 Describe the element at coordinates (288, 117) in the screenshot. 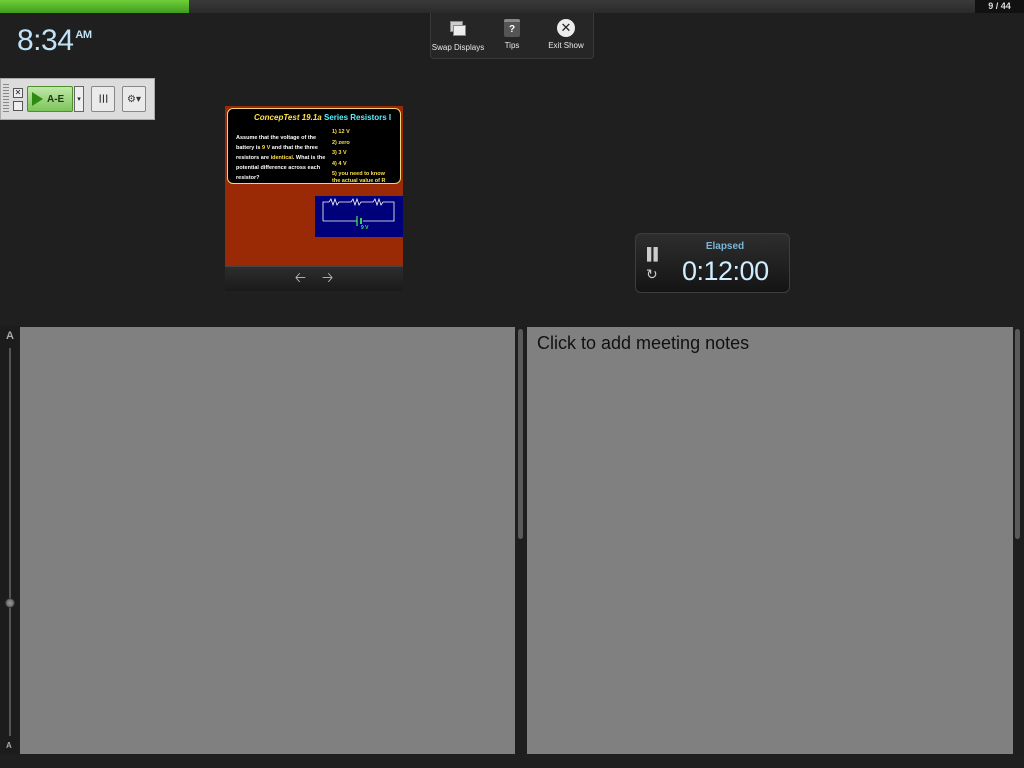

I see `slide-title: ConcepTest 19.1a` at that location.